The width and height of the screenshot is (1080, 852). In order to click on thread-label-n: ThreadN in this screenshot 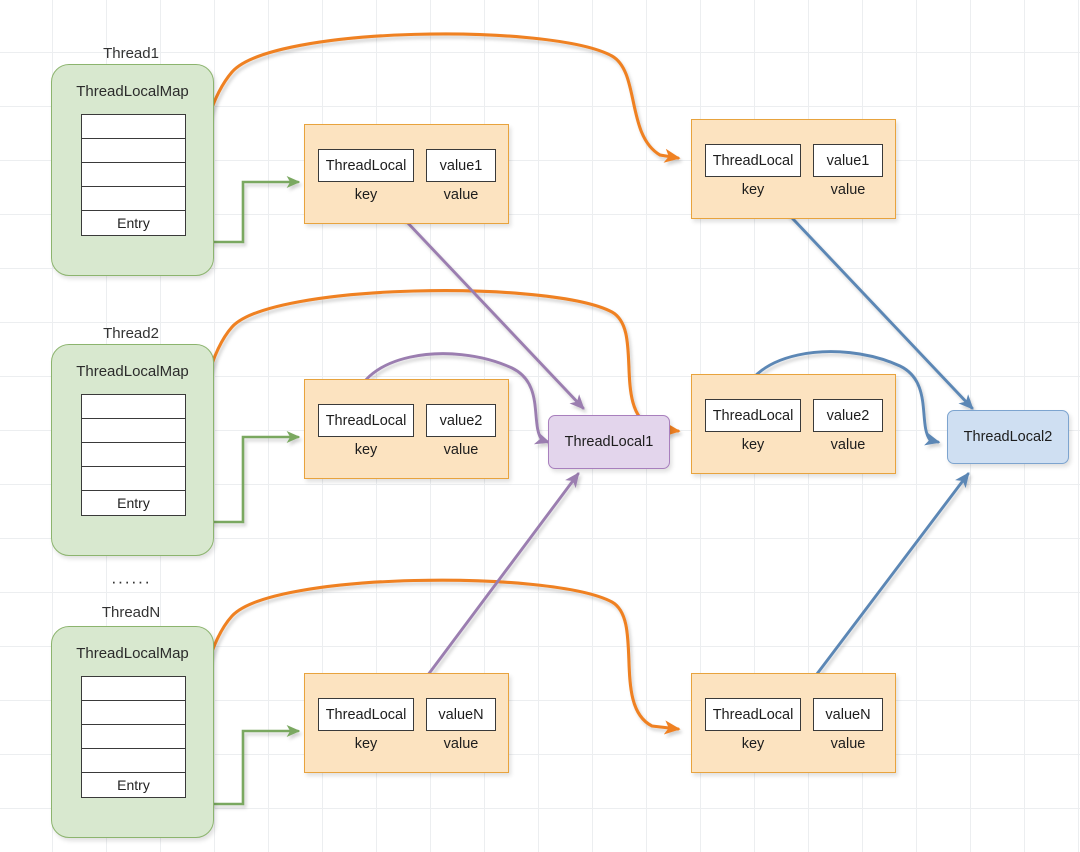, I will do `click(131, 612)`.